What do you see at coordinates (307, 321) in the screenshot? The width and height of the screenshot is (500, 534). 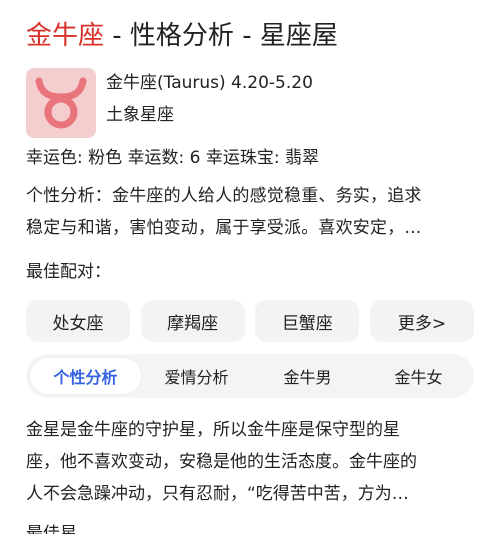 I see `match-chip-cancer: 巨蟹座` at bounding box center [307, 321].